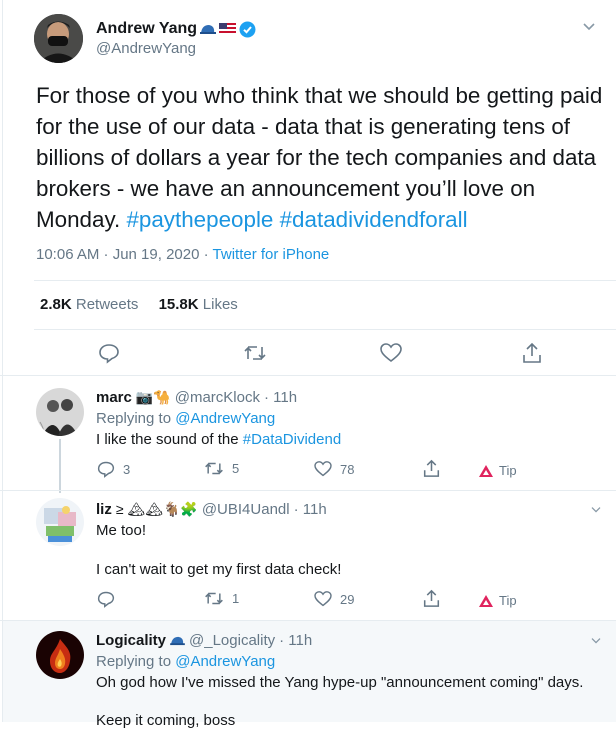 The image size is (616, 729). What do you see at coordinates (232, 640) in the screenshot?
I see `reply-author-handle: @_Logicality` at bounding box center [232, 640].